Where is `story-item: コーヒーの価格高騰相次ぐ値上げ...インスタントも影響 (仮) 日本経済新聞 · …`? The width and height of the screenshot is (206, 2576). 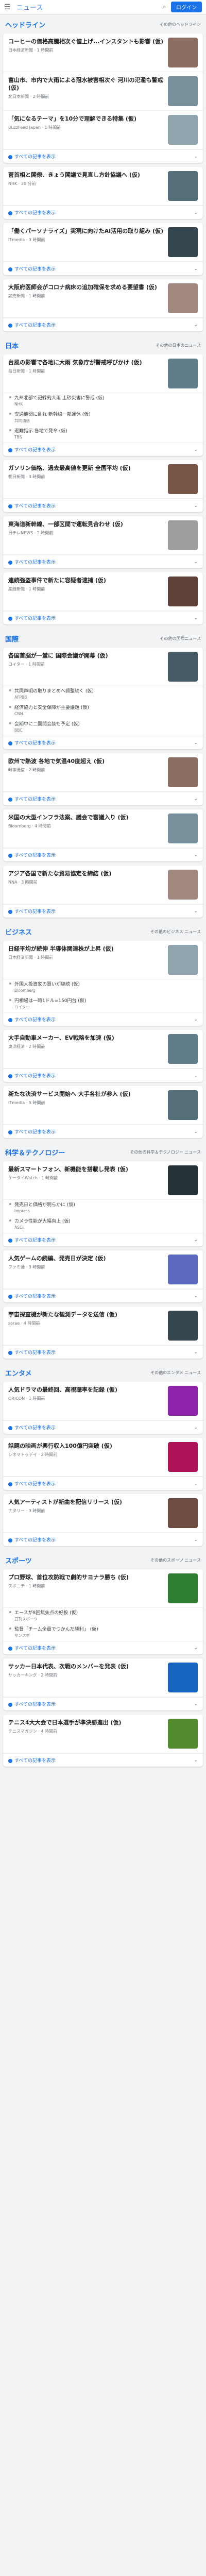 story-item: コーヒーの価格高騰相次ぐ値上げ...インスタントも影響 (仮) 日本経済新聞 · … is located at coordinates (103, 52).